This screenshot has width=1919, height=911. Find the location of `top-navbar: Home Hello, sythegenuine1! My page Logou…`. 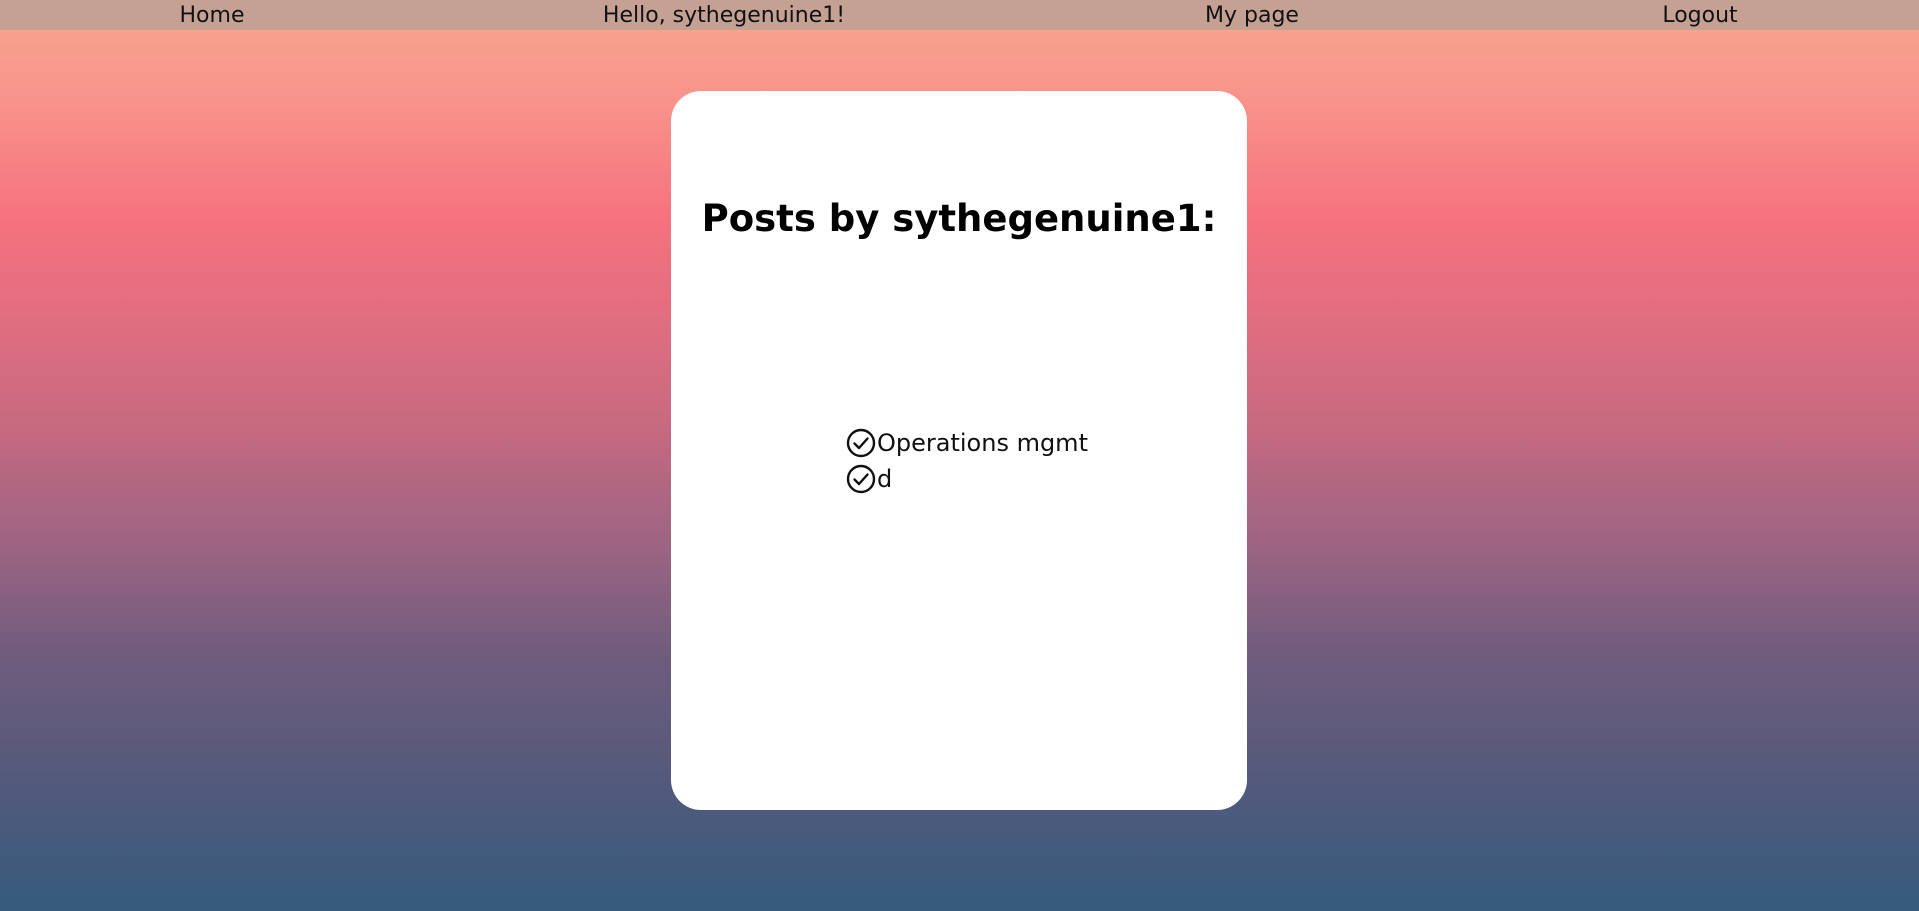

top-navbar: Home Hello, sythegenuine1! My page Logou… is located at coordinates (959, 15).